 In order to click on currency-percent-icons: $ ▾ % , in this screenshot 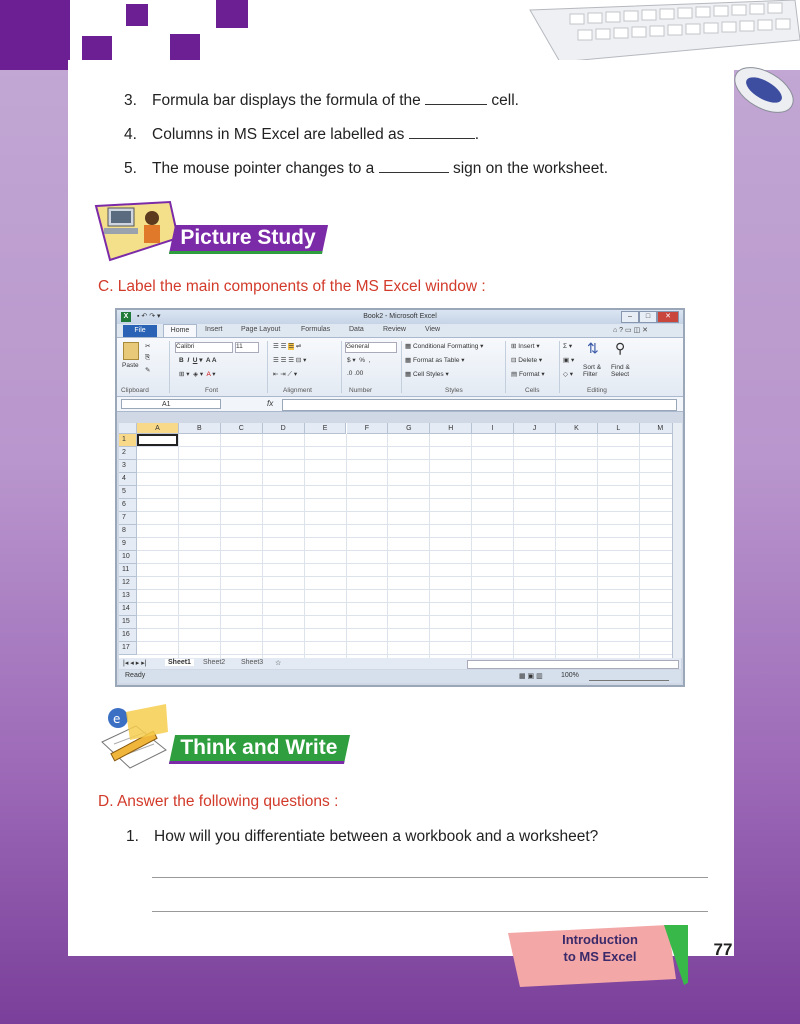, I will do `click(359, 360)`.